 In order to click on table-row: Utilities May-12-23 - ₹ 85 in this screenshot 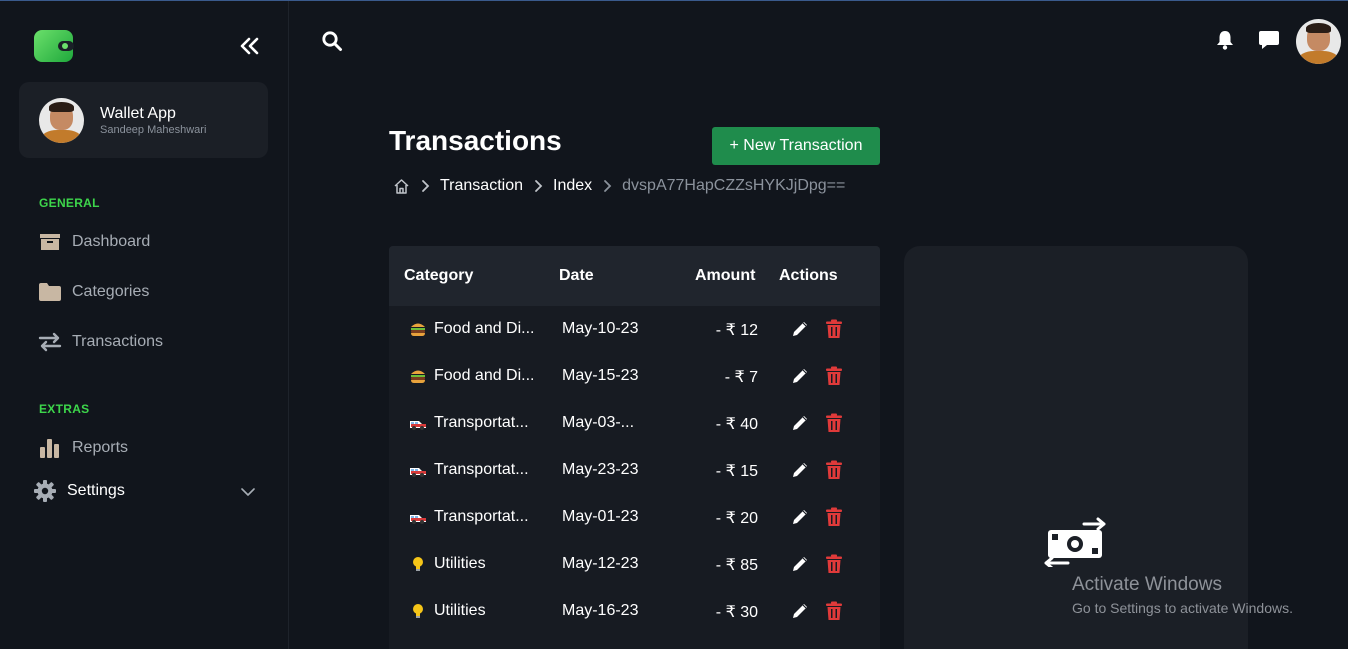, I will do `click(634, 564)`.